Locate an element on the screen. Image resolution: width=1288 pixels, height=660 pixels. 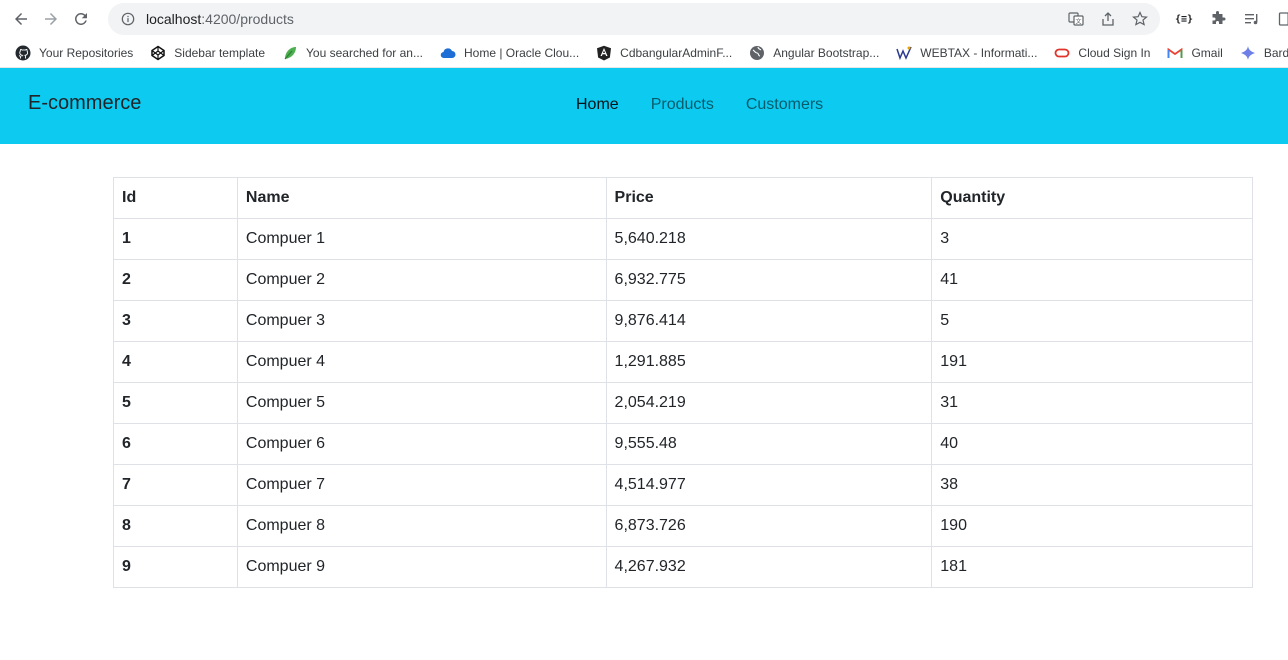
cell-quantity: 181 is located at coordinates (1092, 567).